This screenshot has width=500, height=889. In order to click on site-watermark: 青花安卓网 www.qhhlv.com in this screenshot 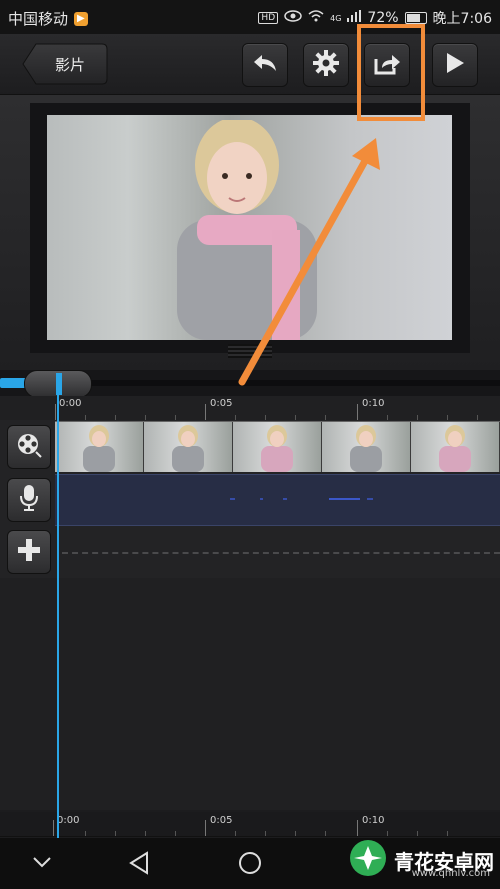, I will do `click(421, 860)`.